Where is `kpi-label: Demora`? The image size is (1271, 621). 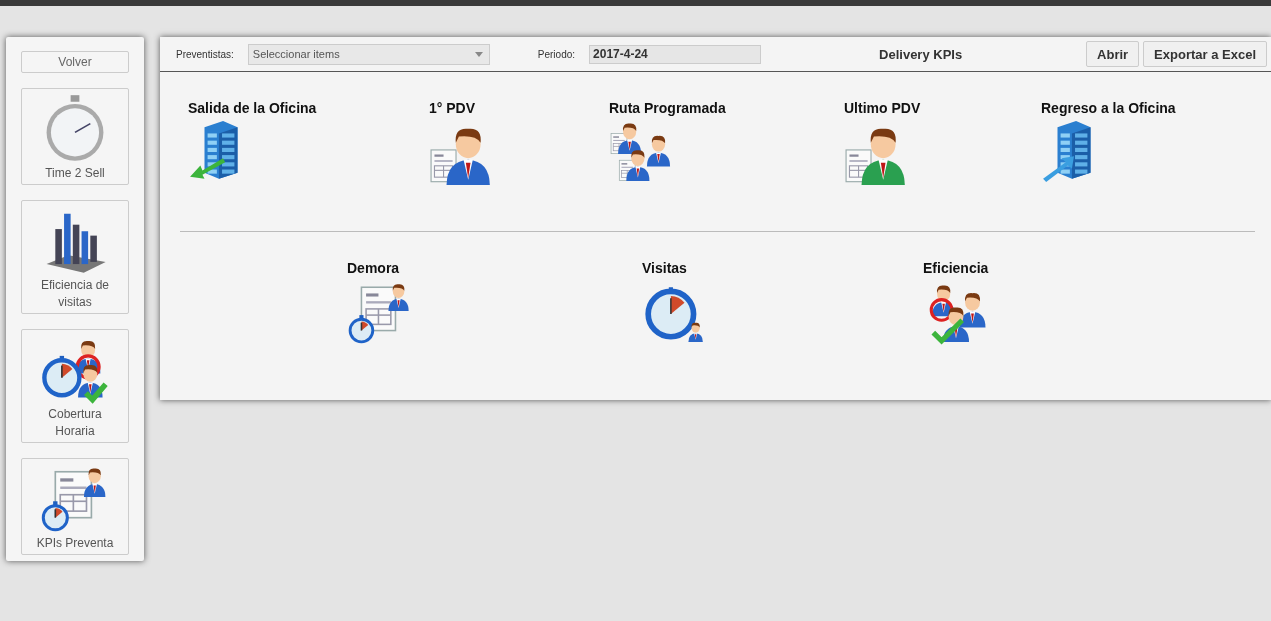
kpi-label: Demora is located at coordinates (373, 268).